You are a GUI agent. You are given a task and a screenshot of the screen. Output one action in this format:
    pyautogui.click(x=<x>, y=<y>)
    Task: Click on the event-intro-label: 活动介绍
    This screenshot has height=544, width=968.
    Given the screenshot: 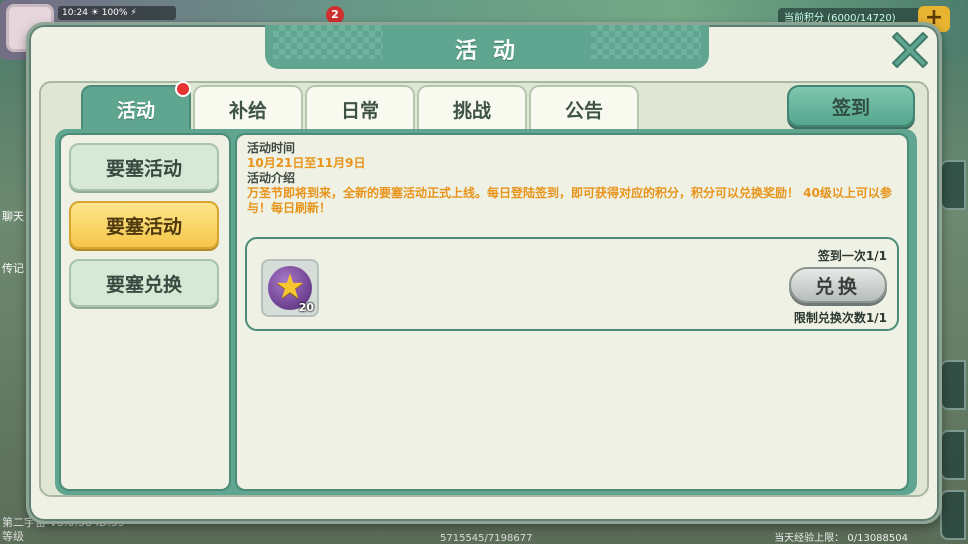 What is the action you would take?
    pyautogui.click(x=271, y=178)
    